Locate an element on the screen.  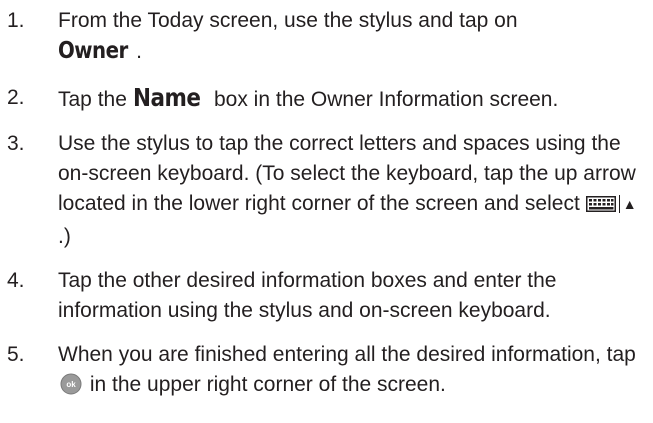
step-number: 5. is located at coordinates (16, 354).